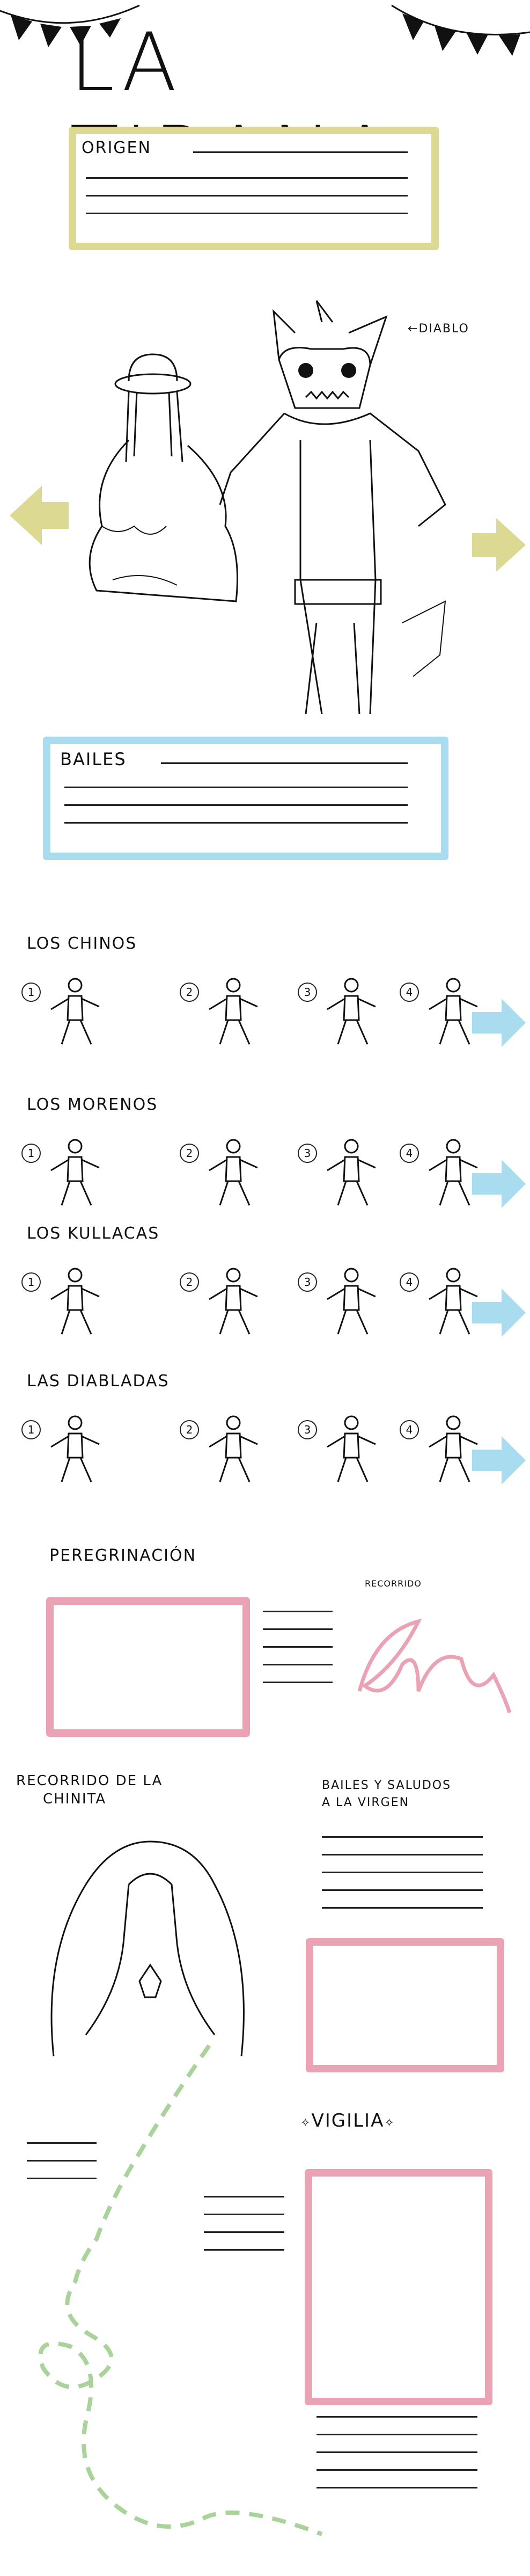 This screenshot has height=2576, width=530. What do you see at coordinates (244, 2231) in the screenshot?
I see `chinita-lines-mid` at bounding box center [244, 2231].